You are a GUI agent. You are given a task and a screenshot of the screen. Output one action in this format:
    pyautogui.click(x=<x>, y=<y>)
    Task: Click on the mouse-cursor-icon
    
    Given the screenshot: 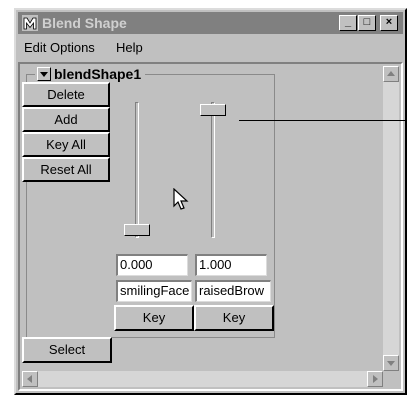 What is the action you would take?
    pyautogui.click(x=181, y=199)
    